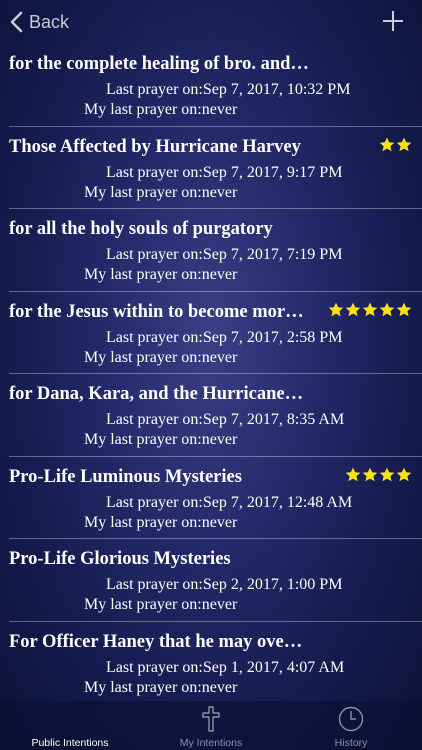 Image resolution: width=422 pixels, height=750 pixels. Describe the element at coordinates (141, 229) in the screenshot. I see `intention-title: for all the holy souls of purgatory` at that location.